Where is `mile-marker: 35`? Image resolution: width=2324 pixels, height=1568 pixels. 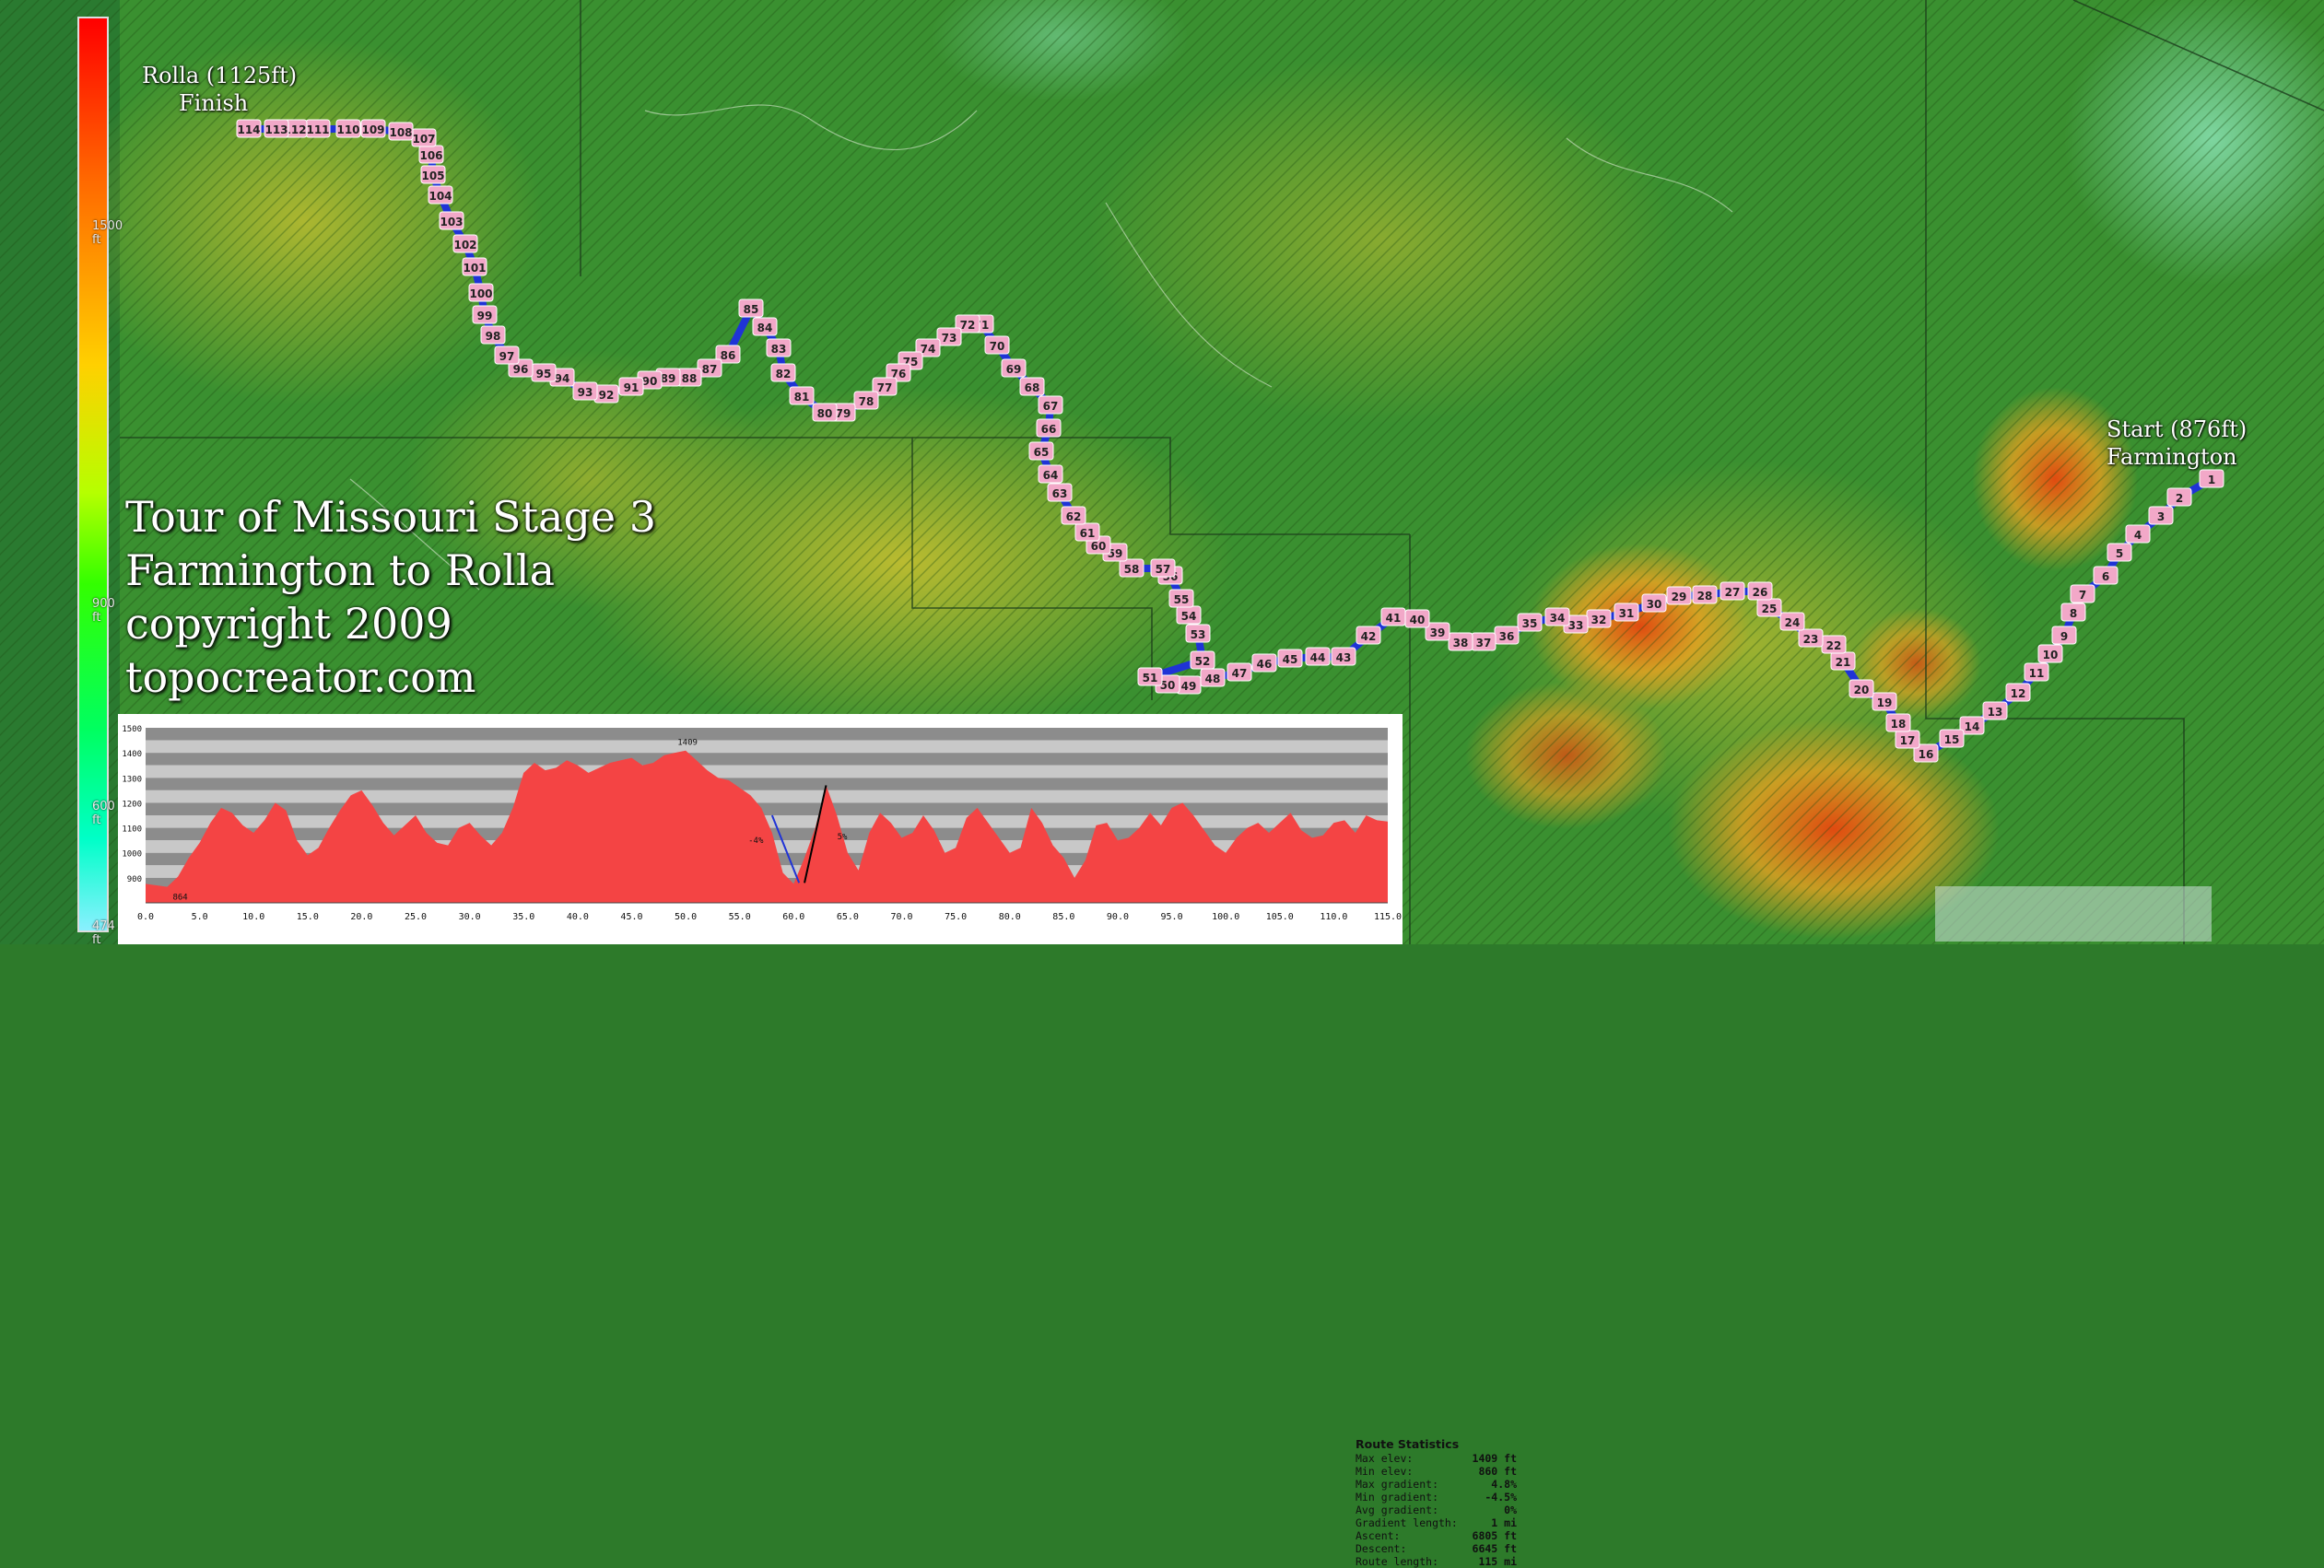 mile-marker: 35 is located at coordinates (1530, 623).